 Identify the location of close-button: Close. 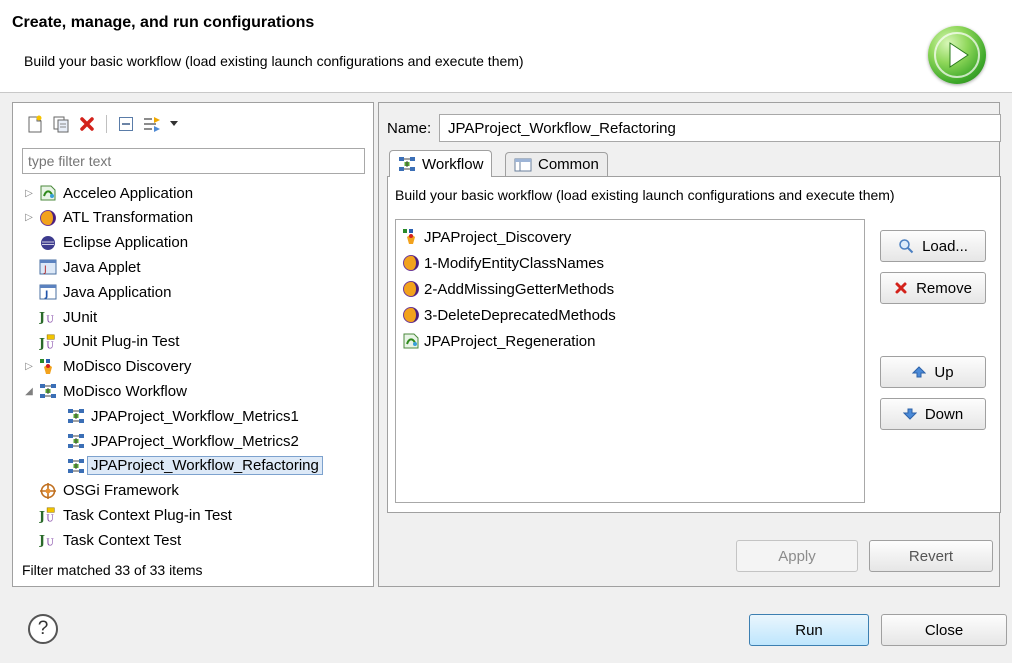
(944, 630).